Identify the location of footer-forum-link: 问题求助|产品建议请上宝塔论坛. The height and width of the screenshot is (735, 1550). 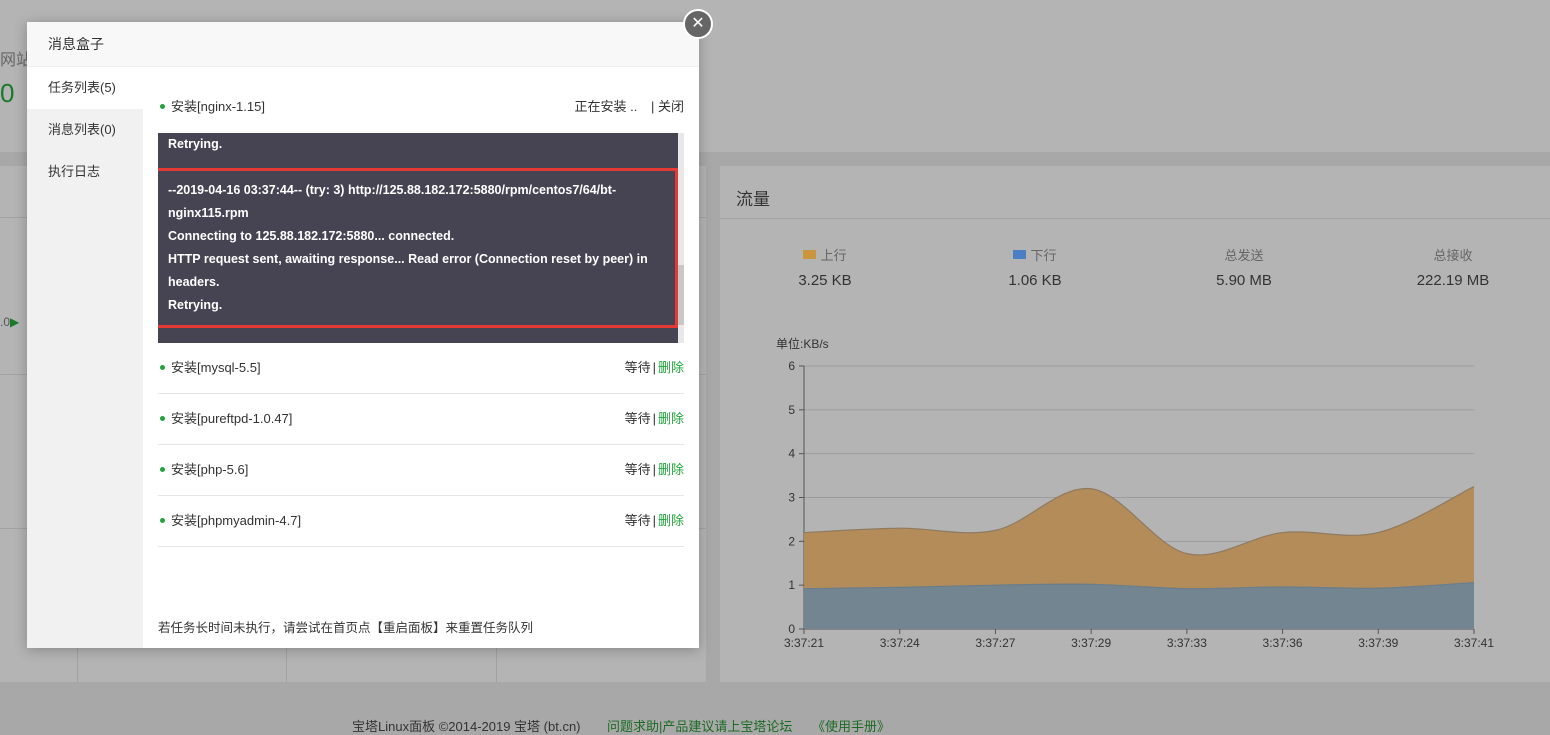
(699, 725).